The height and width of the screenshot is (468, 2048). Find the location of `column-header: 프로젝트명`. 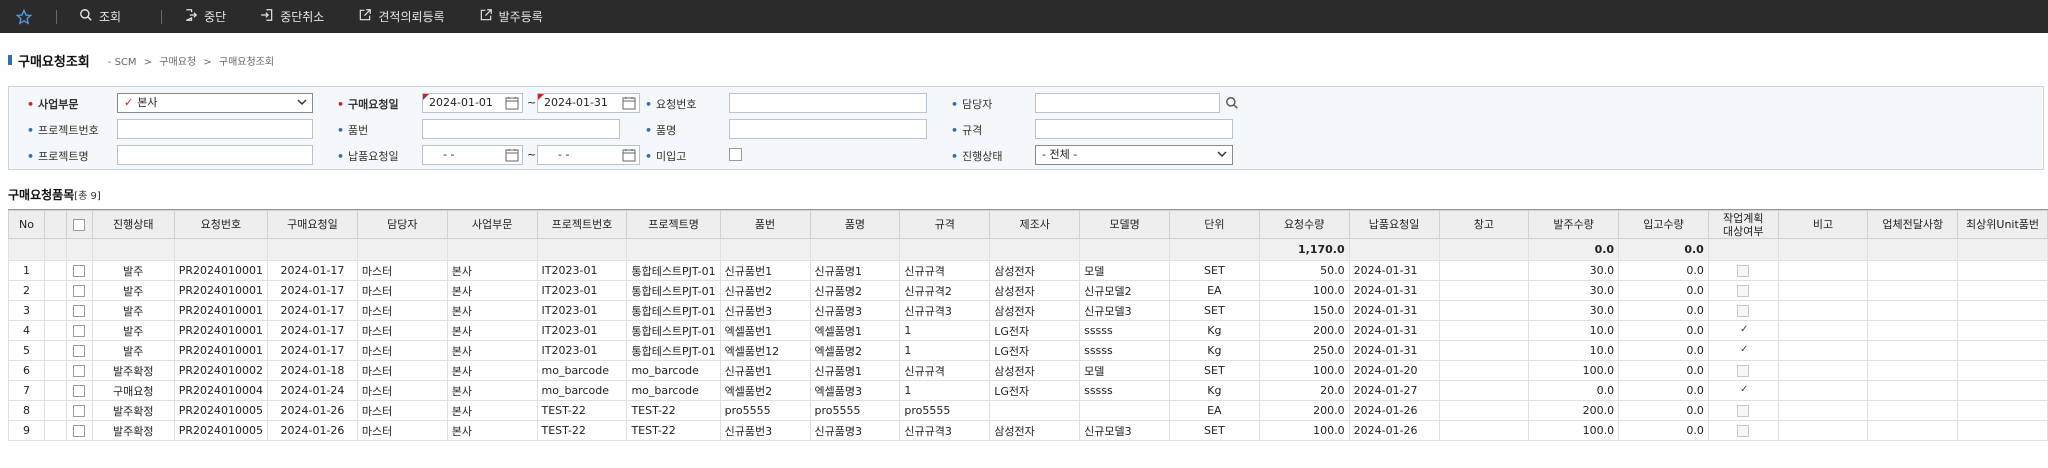

column-header: 프로젝트명 is located at coordinates (673, 224).